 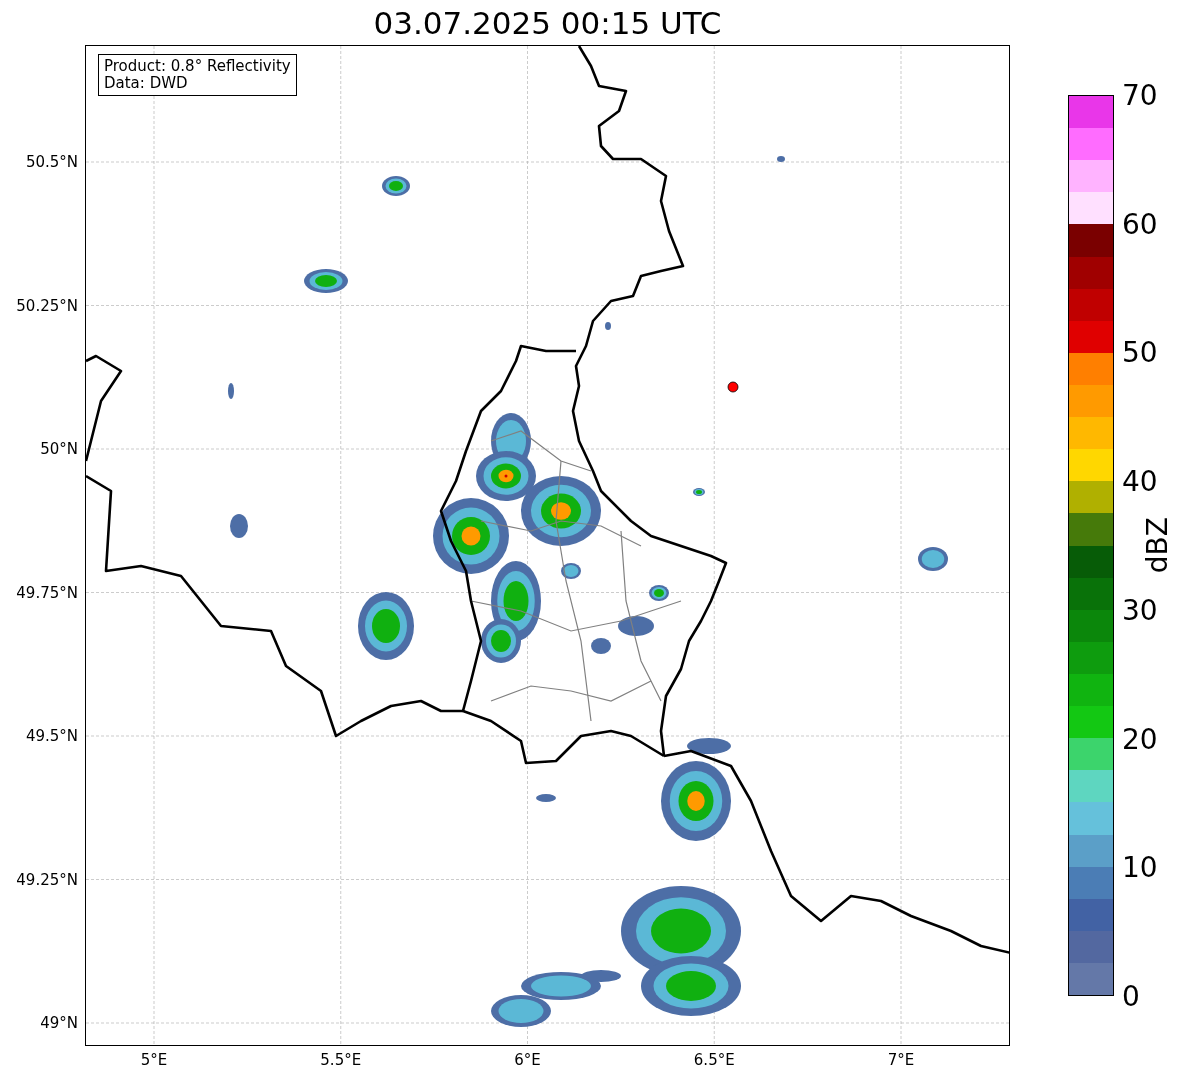 I want to click on longitude-label: 6°E, so click(x=527, y=1060).